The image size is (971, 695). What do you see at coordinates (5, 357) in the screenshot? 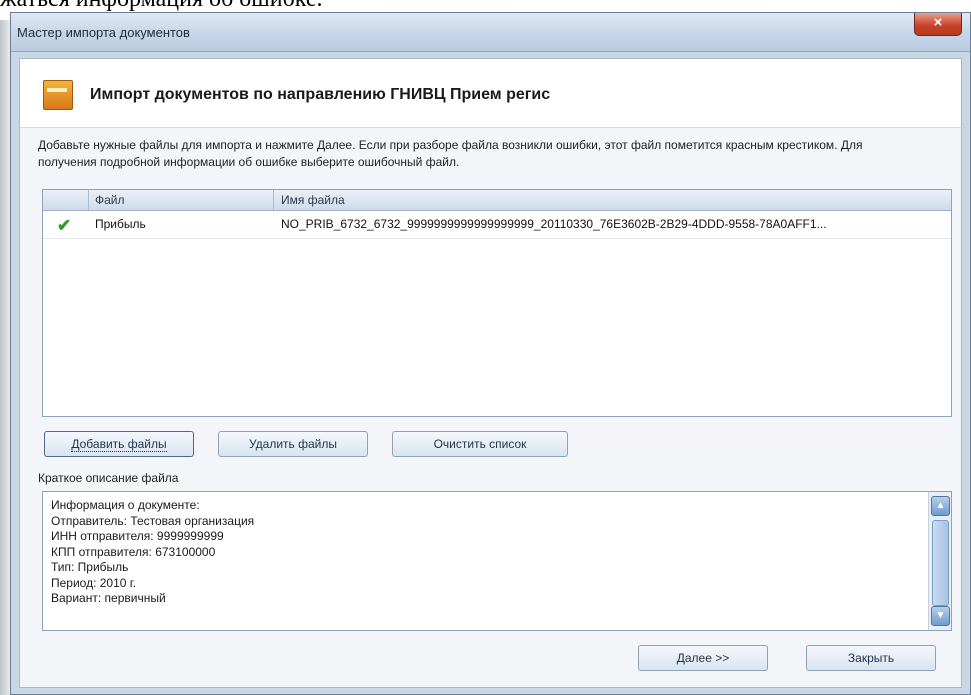
I see `background-edge` at bounding box center [5, 357].